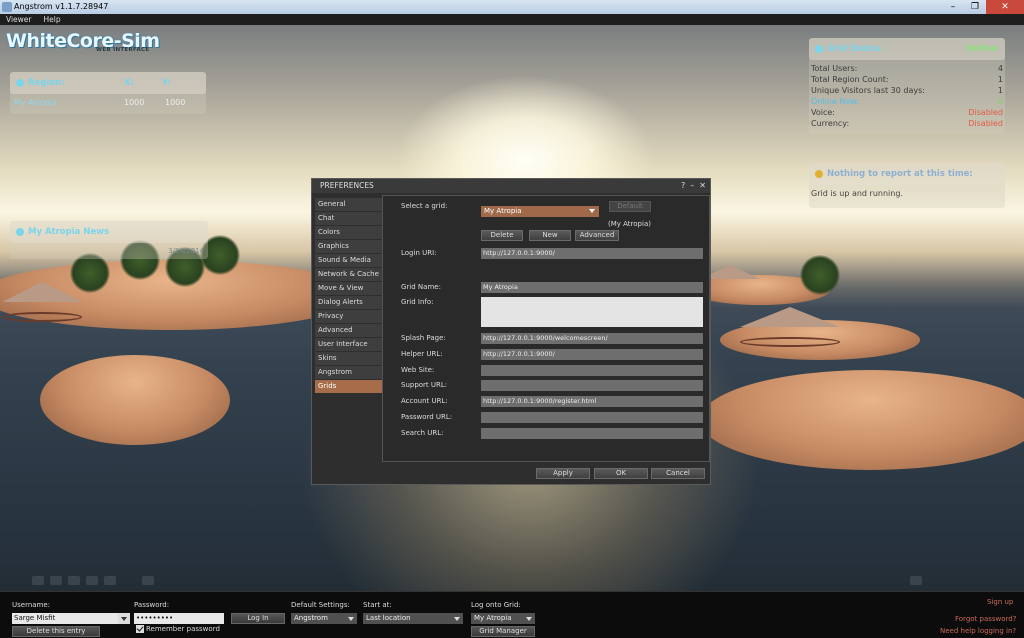  What do you see at coordinates (692, 186) in the screenshot?
I see `minimize-icon: –` at bounding box center [692, 186].